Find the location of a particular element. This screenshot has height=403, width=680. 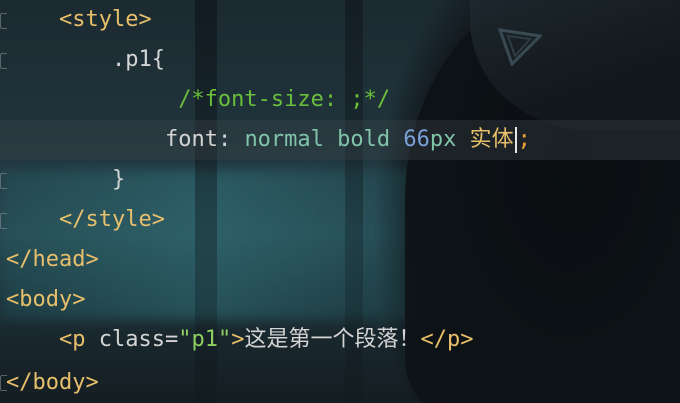

text-cursor is located at coordinates (515, 140).